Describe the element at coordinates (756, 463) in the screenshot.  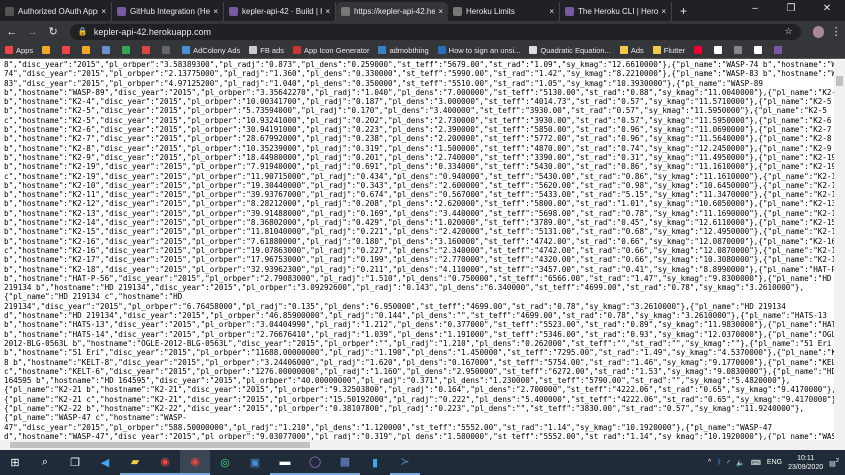
I see `keyboard-icon: ⌨` at that location.